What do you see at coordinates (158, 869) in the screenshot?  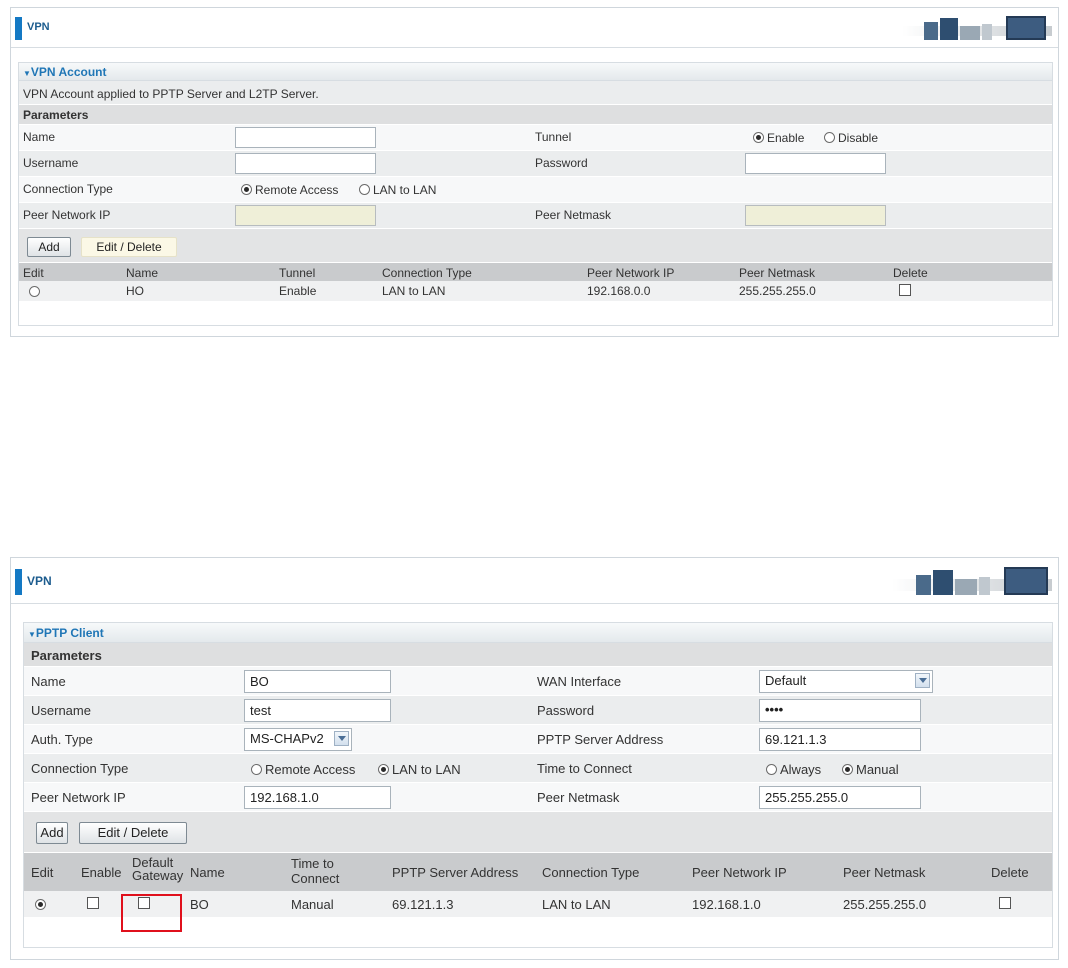 I see `col-default-gateway: Default Gateway` at bounding box center [158, 869].